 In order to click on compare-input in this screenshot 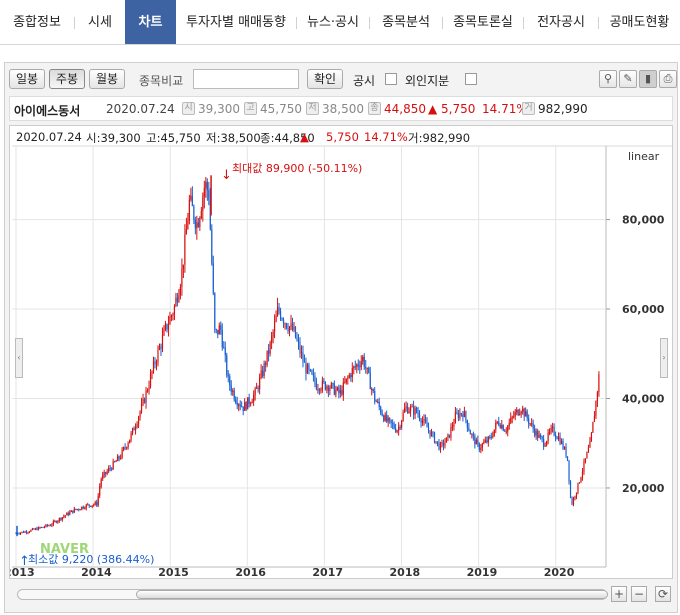, I will do `click(246, 79)`.